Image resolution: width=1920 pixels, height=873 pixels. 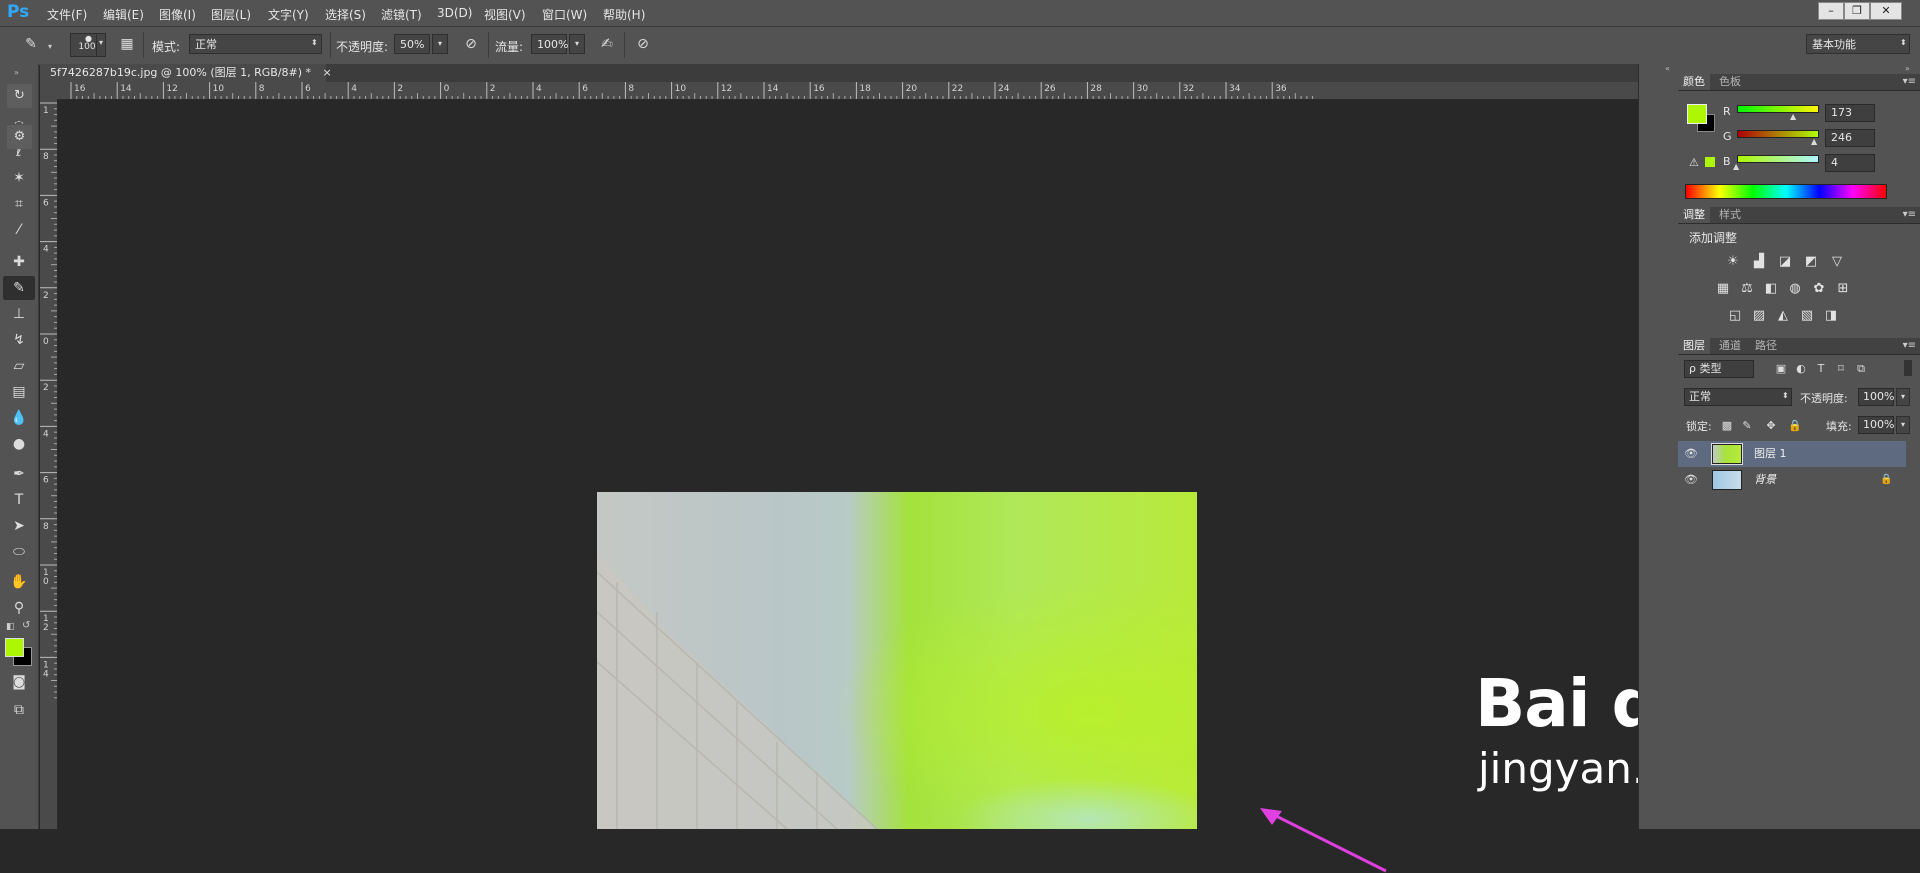 I want to click on menu-3d: 3D(D), so click(x=454, y=13).